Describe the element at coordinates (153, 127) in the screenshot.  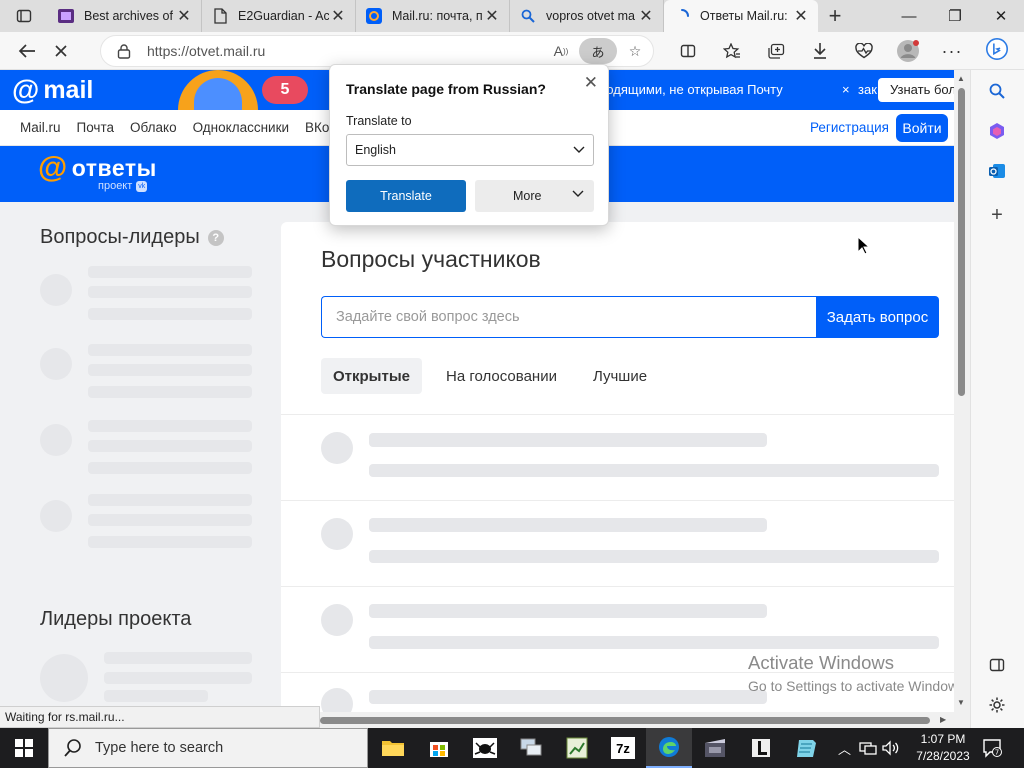
I see `nav-link-oblako: Облако` at that location.